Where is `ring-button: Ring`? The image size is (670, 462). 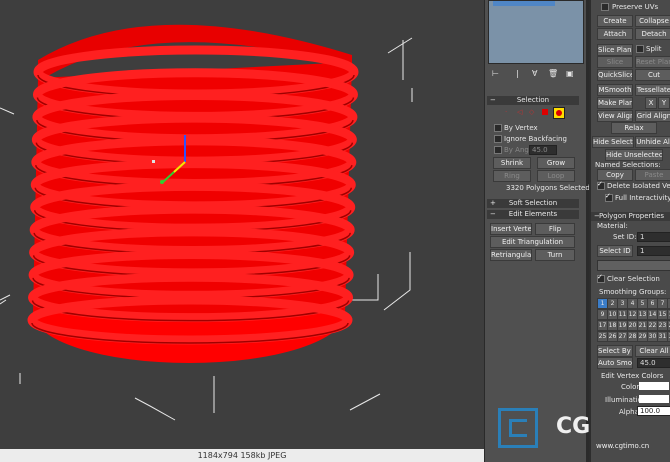 ring-button: Ring is located at coordinates (512, 176).